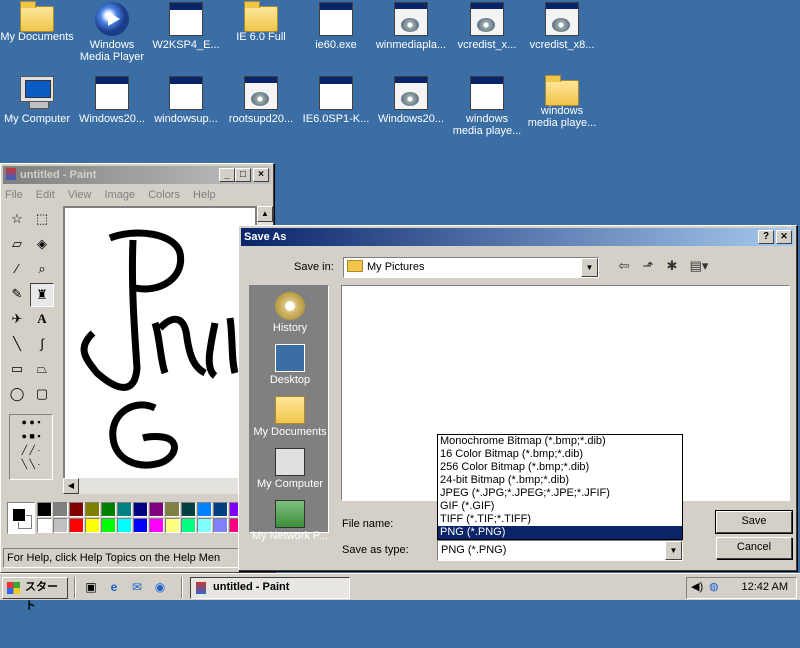 Image resolution: width=800 pixels, height=648 pixels. What do you see at coordinates (270, 588) in the screenshot?
I see `taskbar-item-paint: untitled - Paint` at bounding box center [270, 588].